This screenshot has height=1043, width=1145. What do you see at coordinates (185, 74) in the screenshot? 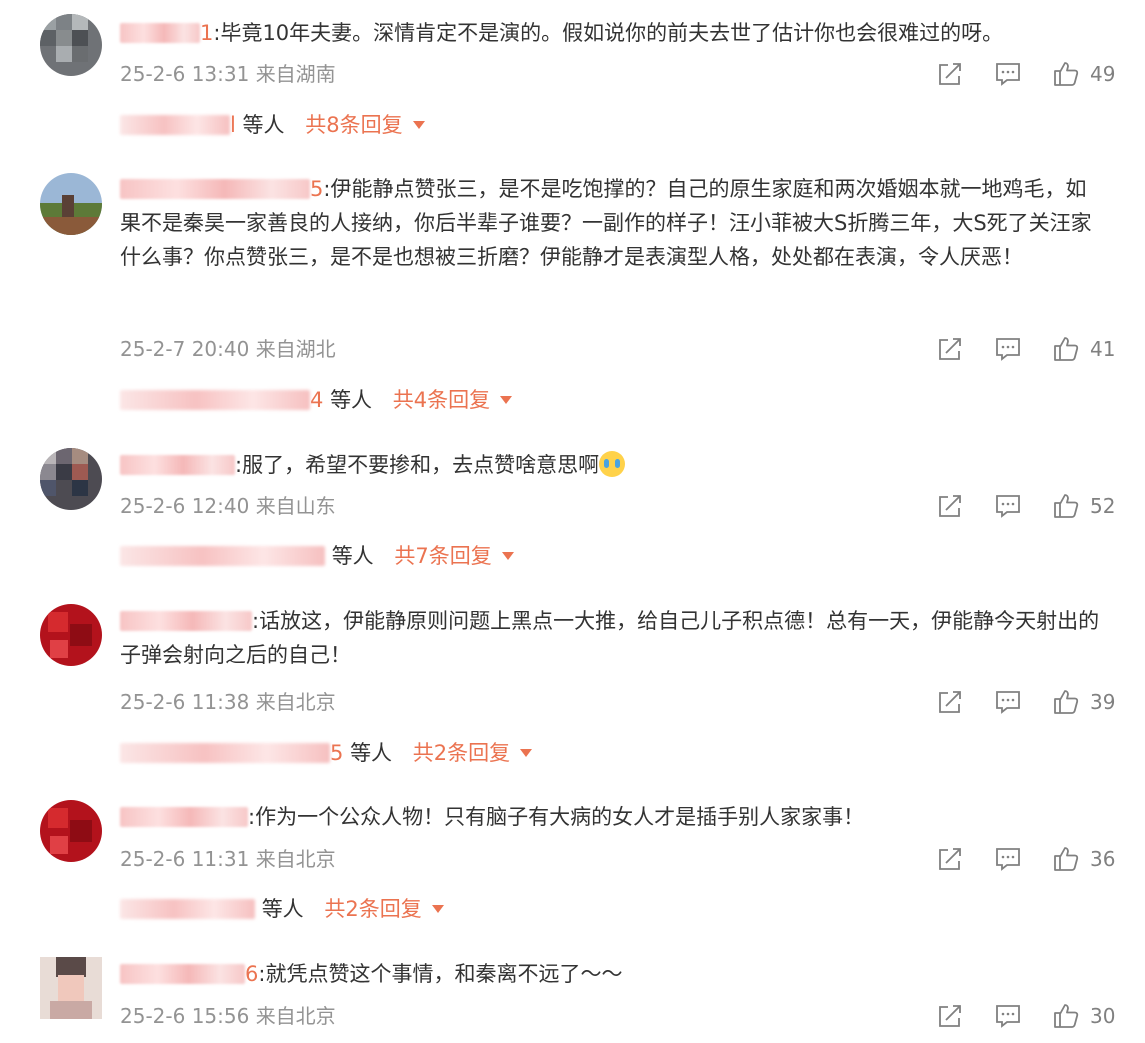
I see `comment-time: 25-2-6 13:31` at bounding box center [185, 74].